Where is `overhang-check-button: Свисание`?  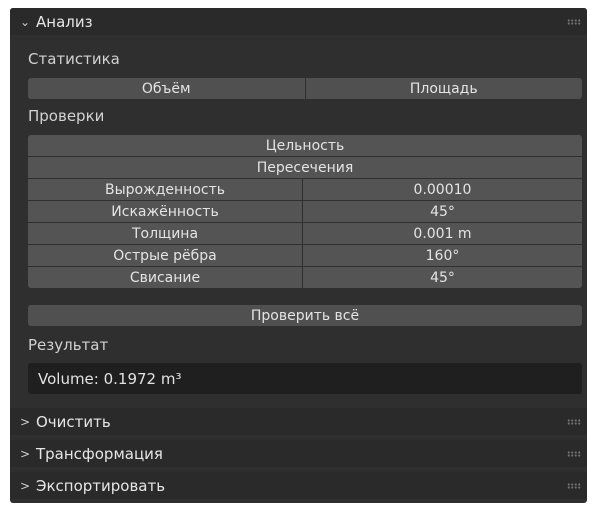 overhang-check-button: Свисание is located at coordinates (165, 277).